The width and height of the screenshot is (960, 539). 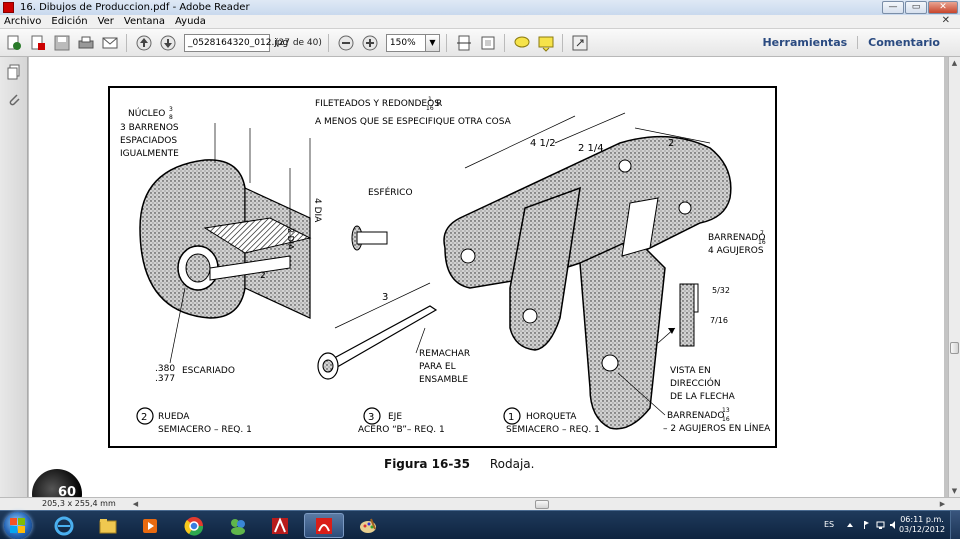 What do you see at coordinates (551, 417) in the screenshot?
I see `part-name: HORQUETA` at bounding box center [551, 417].